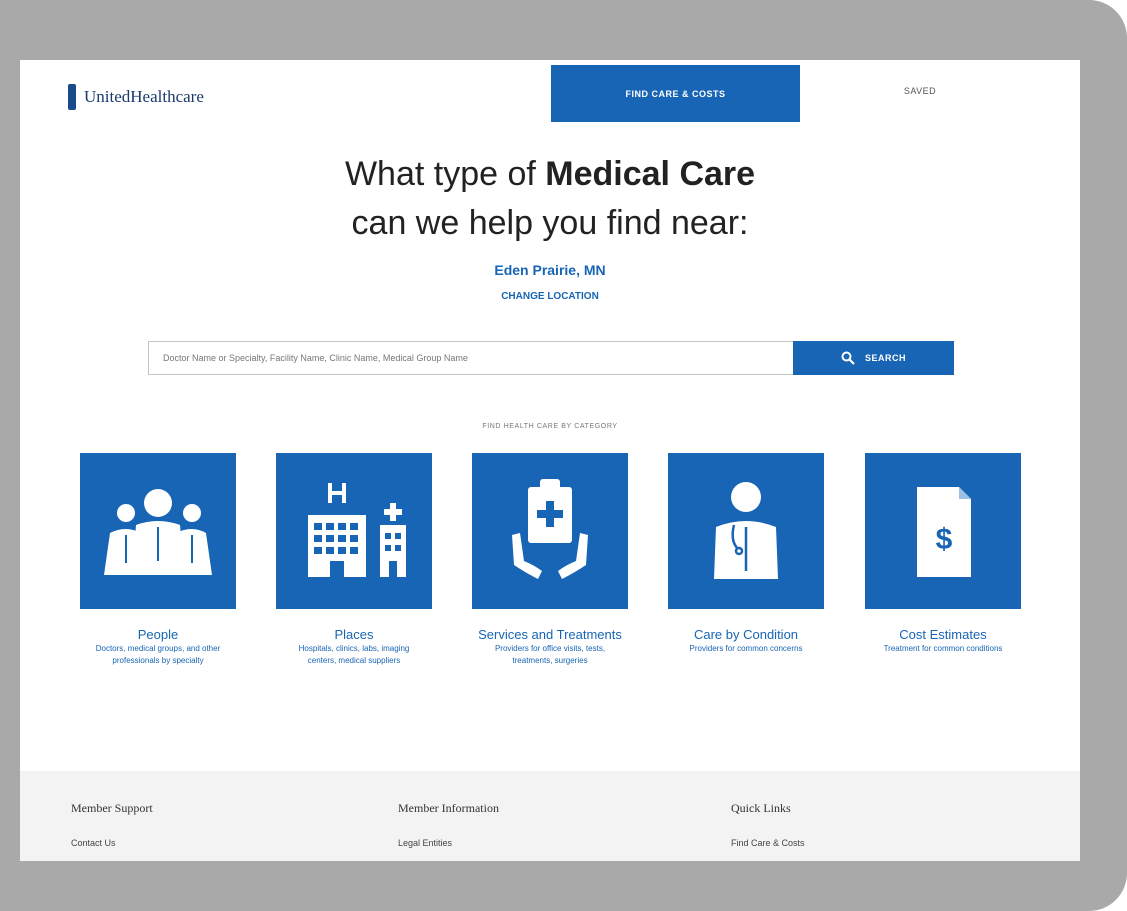 This screenshot has height=911, width=1127. What do you see at coordinates (354, 634) in the screenshot?
I see `category-title: Places` at bounding box center [354, 634].